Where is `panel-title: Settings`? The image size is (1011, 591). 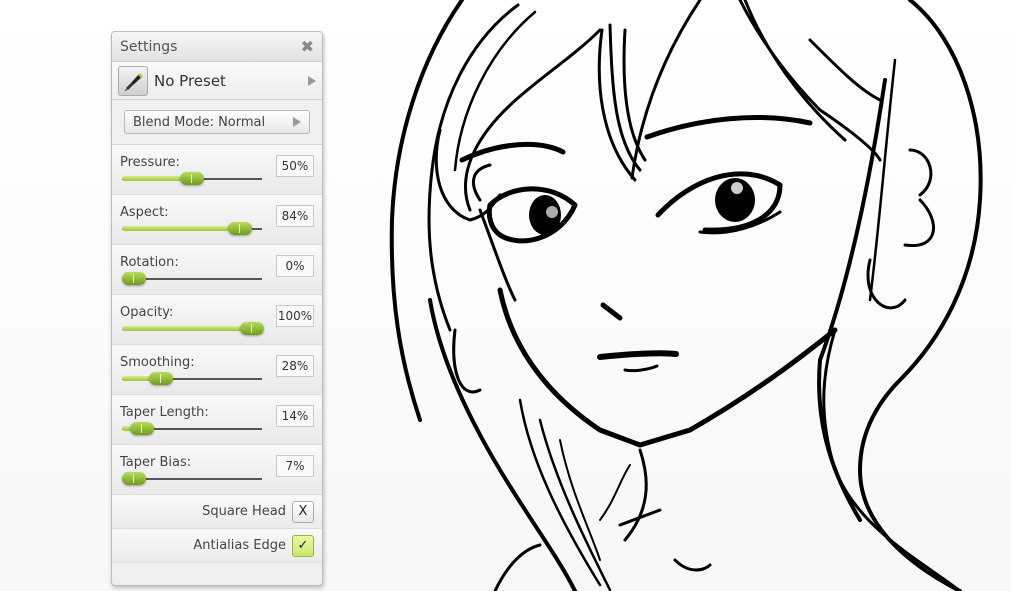 panel-title: Settings is located at coordinates (149, 46).